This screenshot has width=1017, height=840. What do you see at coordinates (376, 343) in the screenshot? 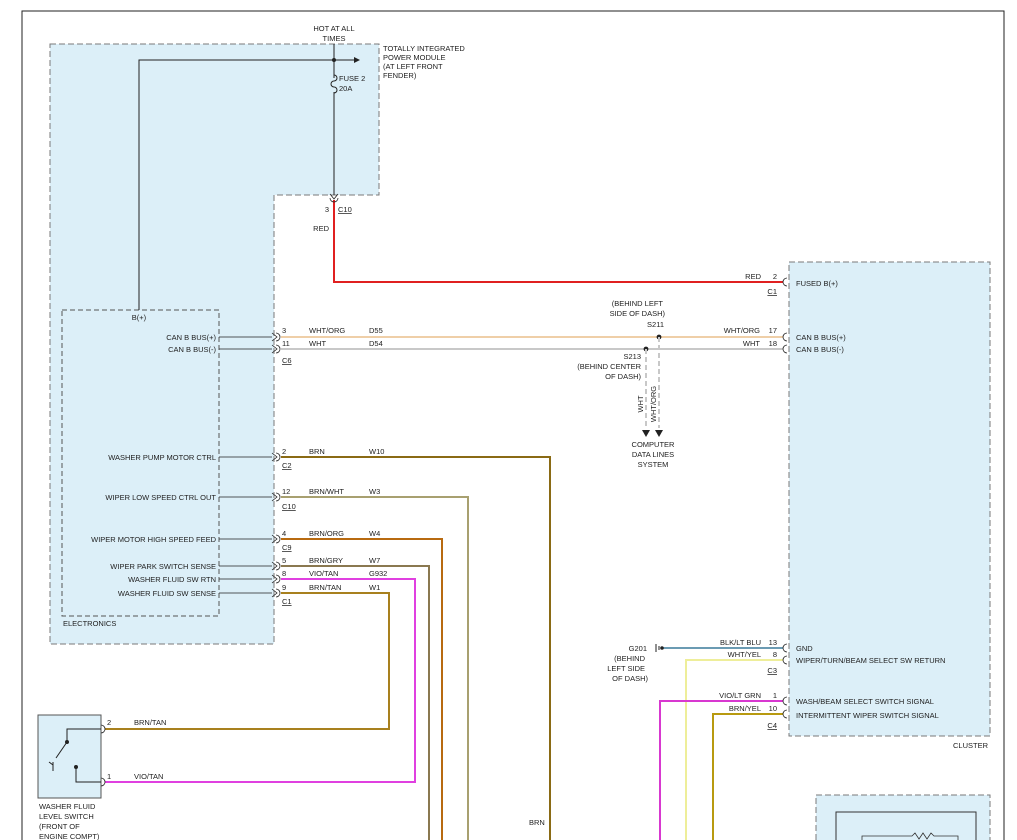
I see `ecm-pin-circuit-1: D54` at bounding box center [376, 343].